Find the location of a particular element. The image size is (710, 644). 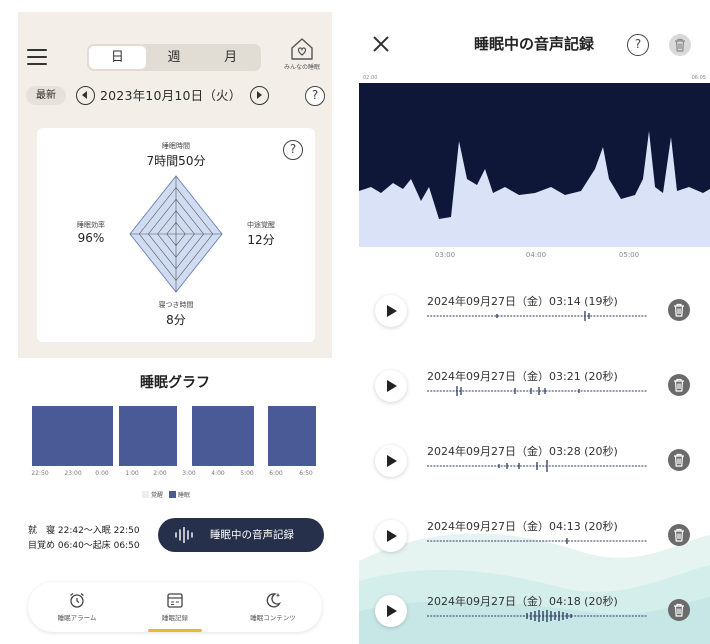

recording-label: 2024年09月27日（金）03:14 (19秒) is located at coordinates (522, 301).